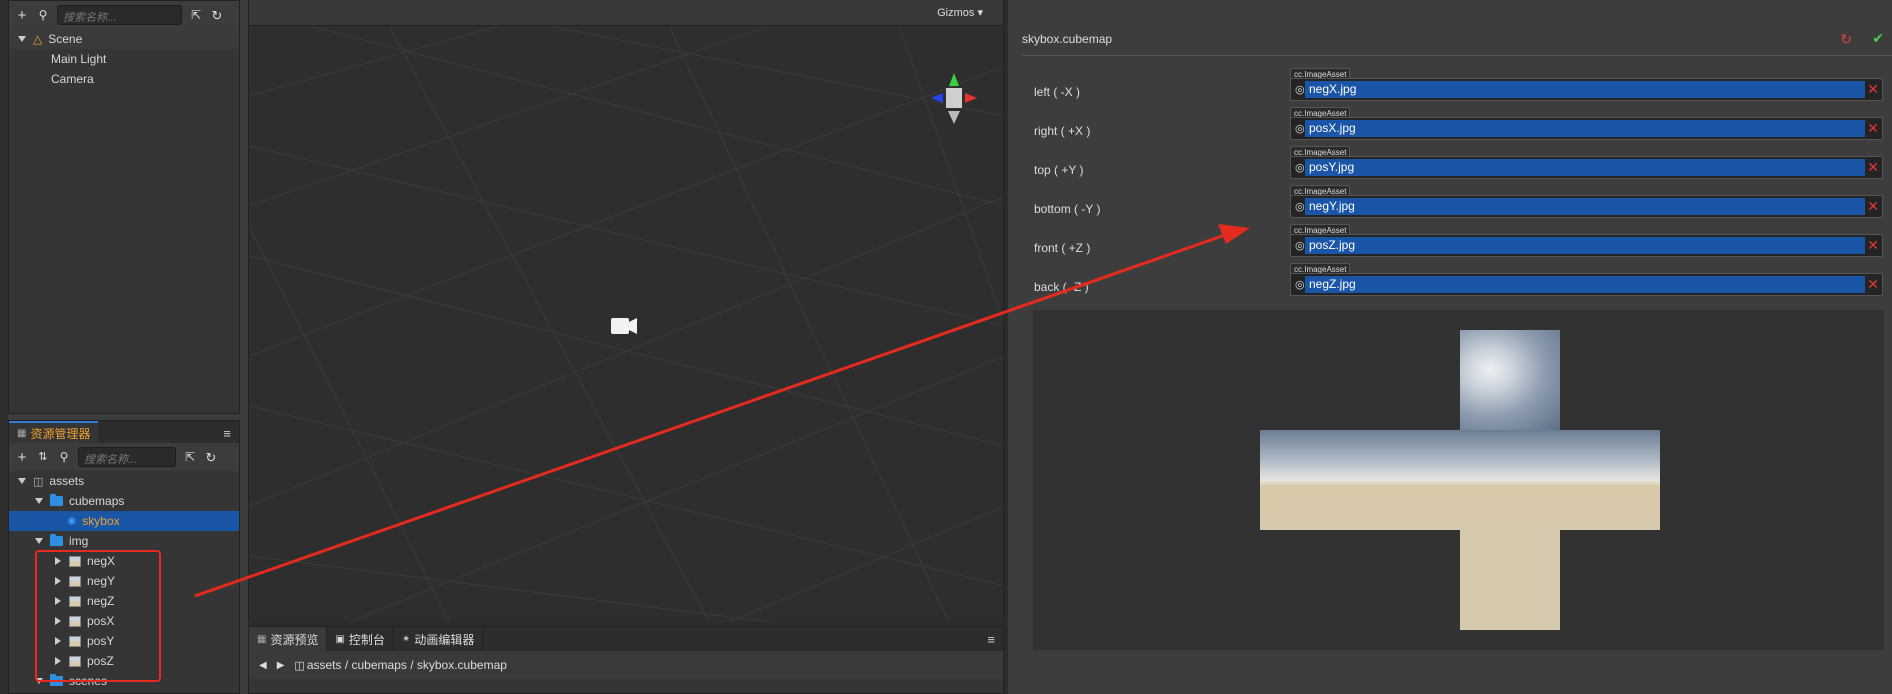 This screenshot has height=694, width=1892. Describe the element at coordinates (79, 541) in the screenshot. I see `tree-item-label: img` at that location.